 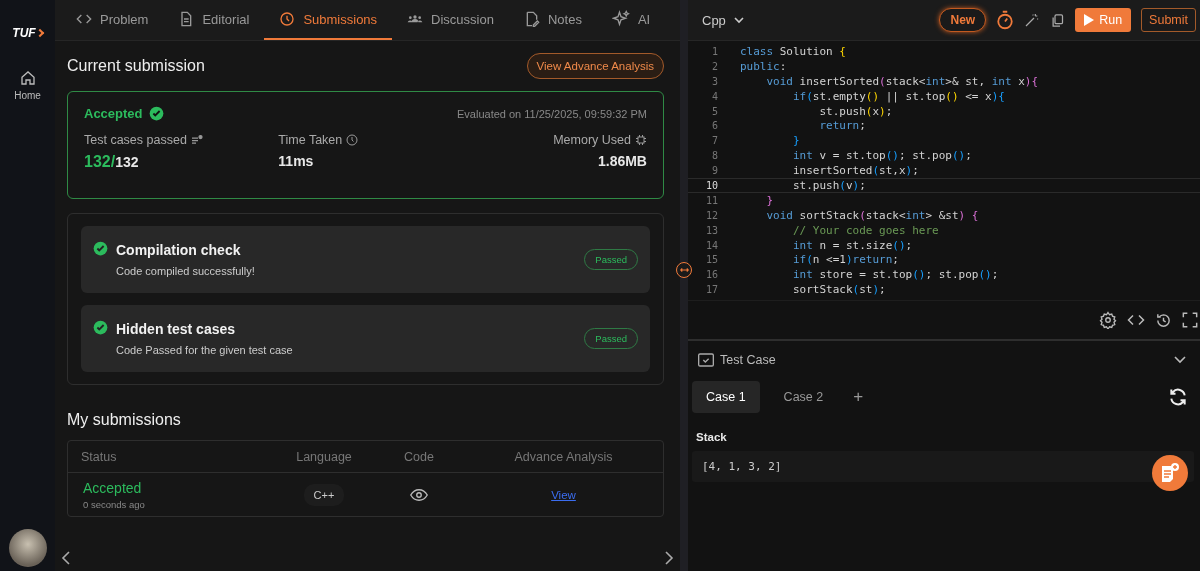 What do you see at coordinates (595, 66) in the screenshot?
I see `view-analysis-button: View Advance Analysis` at bounding box center [595, 66].